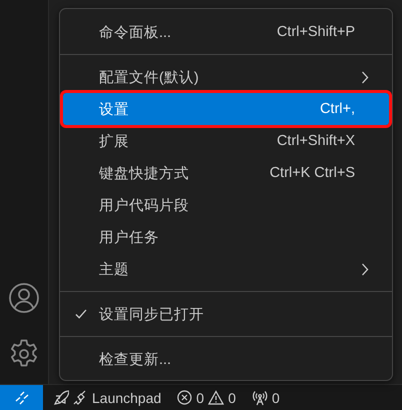 This screenshot has height=410, width=402. Describe the element at coordinates (312, 173) in the screenshot. I see `shortcut-label: Ctrl+K Ctrl+S` at that location.